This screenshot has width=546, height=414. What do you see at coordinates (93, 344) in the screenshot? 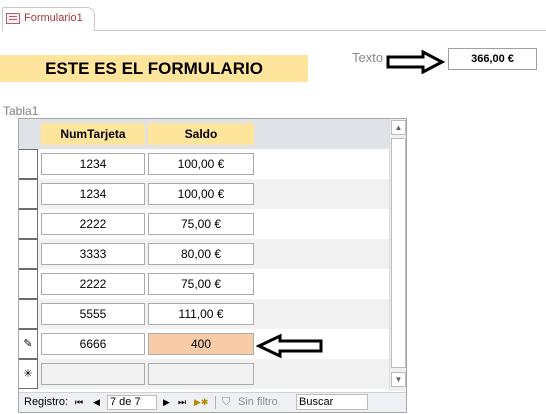
I see `numtarjeta-field: 6666` at bounding box center [93, 344].